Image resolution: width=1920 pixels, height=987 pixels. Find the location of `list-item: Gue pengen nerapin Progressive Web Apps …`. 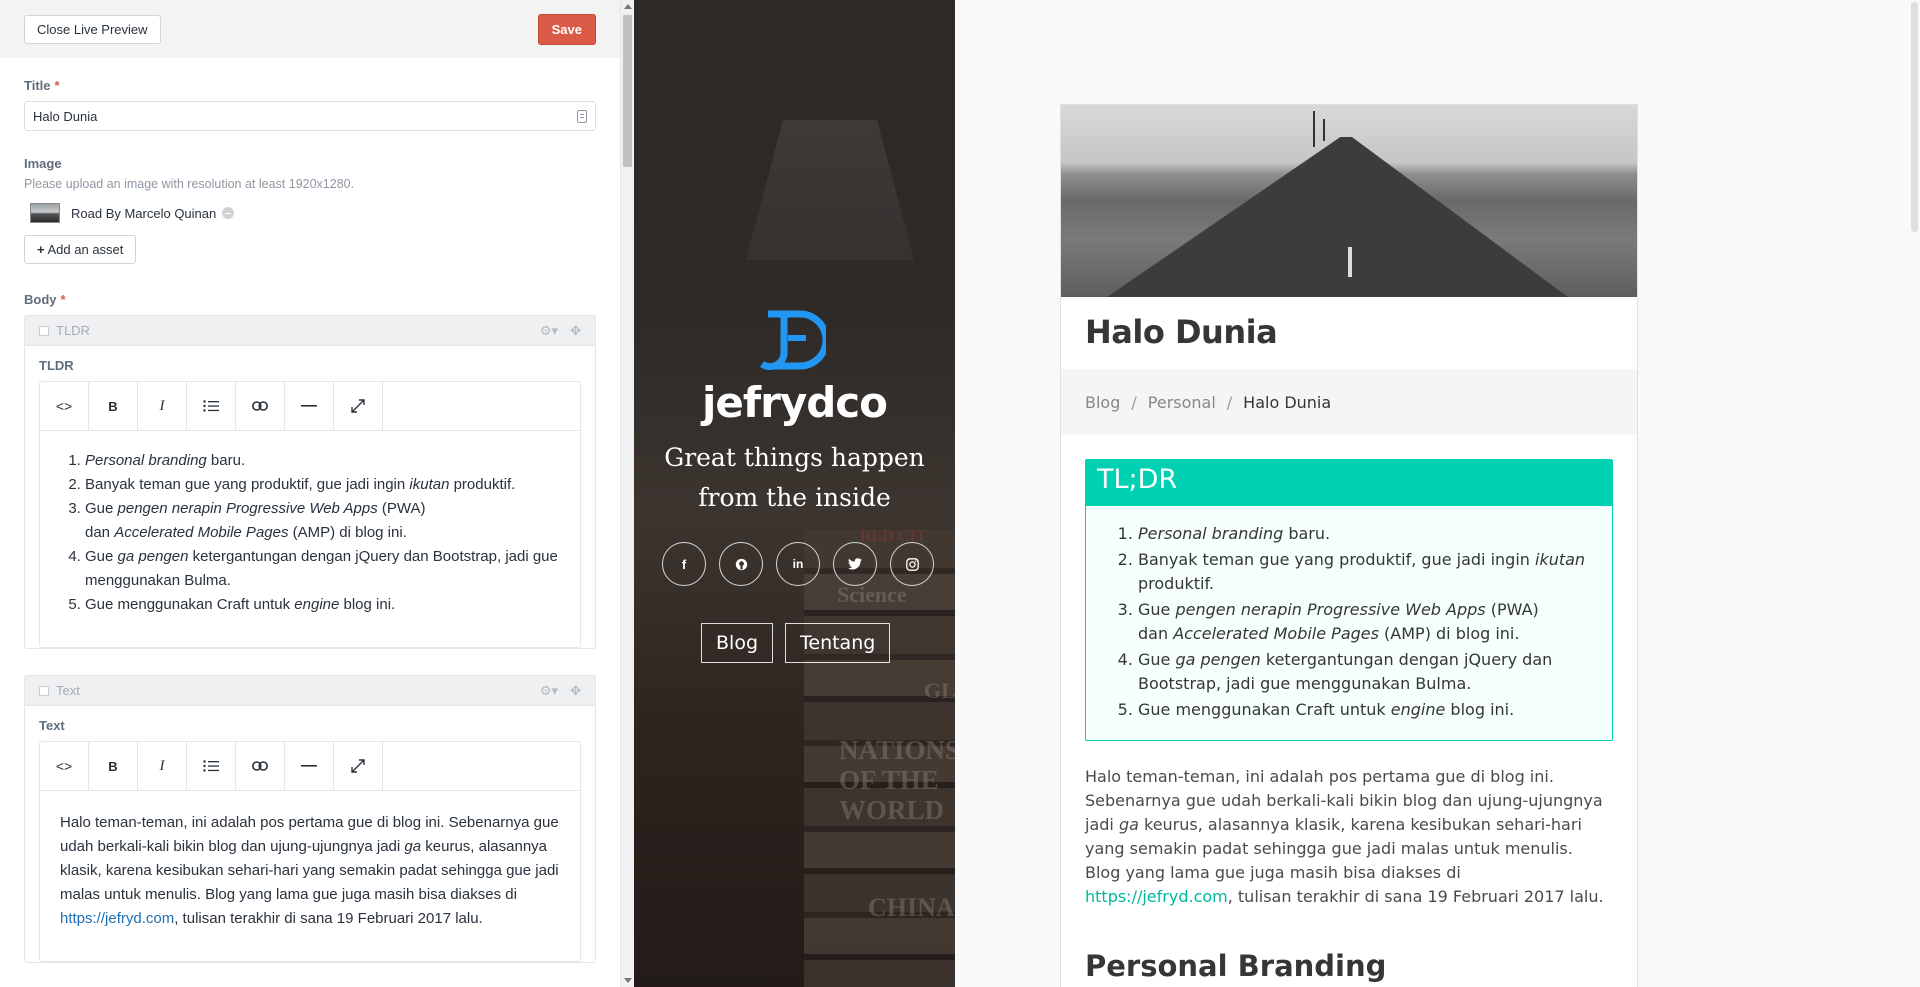

list-item: Gue pengen nerapin Progressive Web Apps … is located at coordinates (1363, 622).